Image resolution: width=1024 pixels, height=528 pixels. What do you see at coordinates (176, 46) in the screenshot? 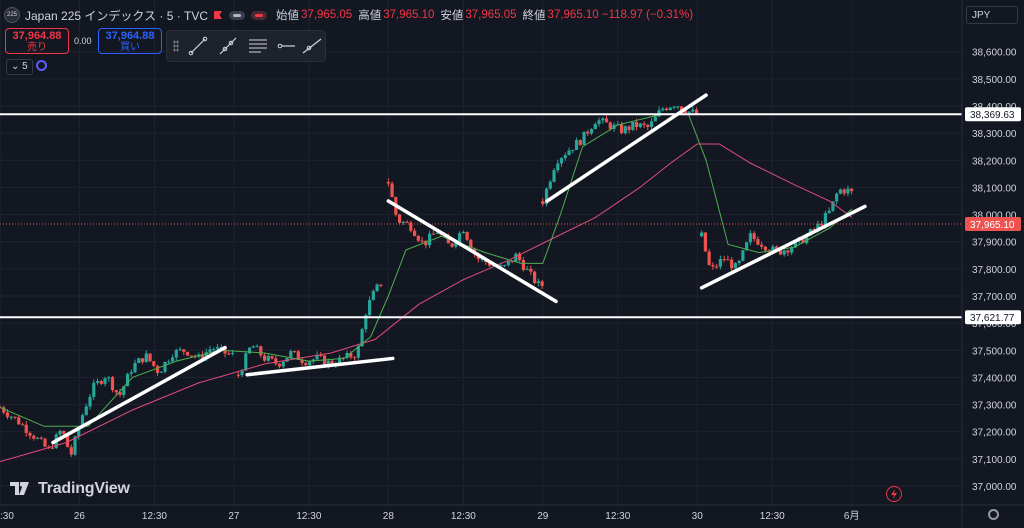
I see `drag-handle-icon` at bounding box center [176, 46].